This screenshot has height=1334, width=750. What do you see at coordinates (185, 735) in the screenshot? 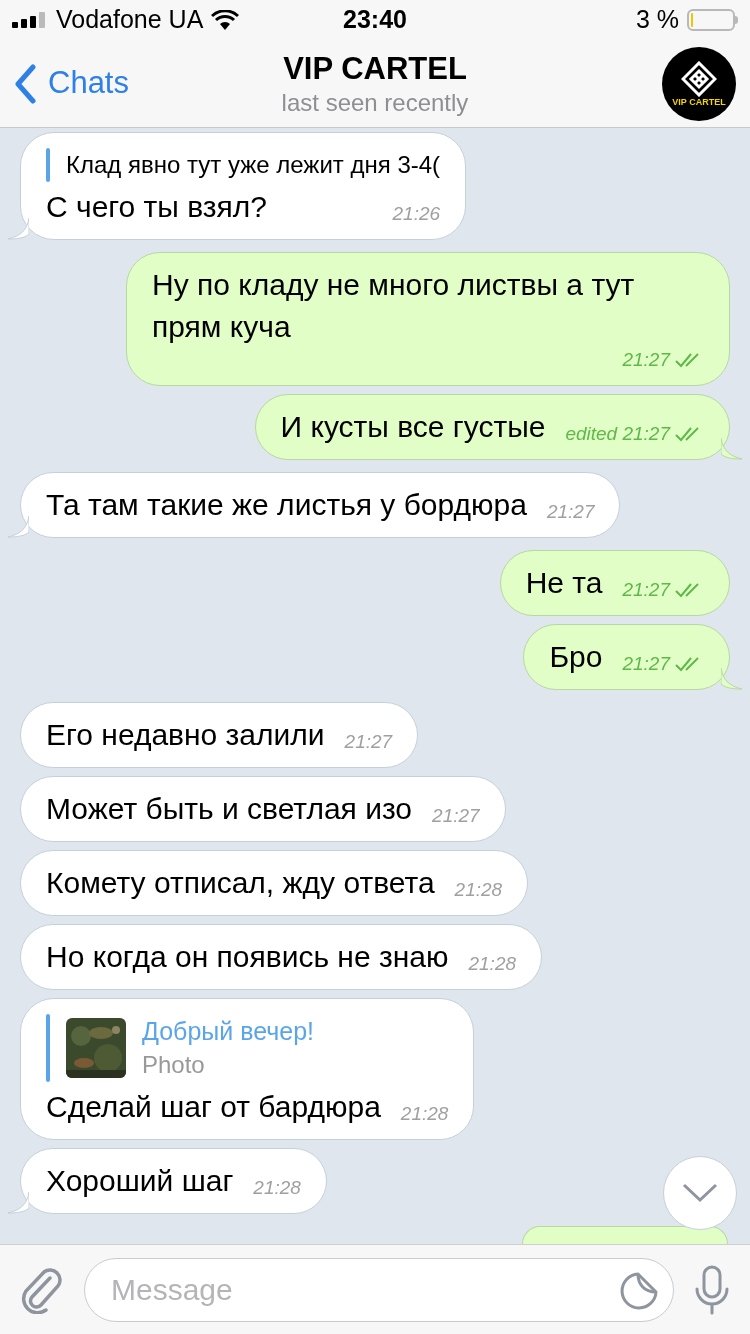
I see `message-text: Его недавно залили` at bounding box center [185, 735].